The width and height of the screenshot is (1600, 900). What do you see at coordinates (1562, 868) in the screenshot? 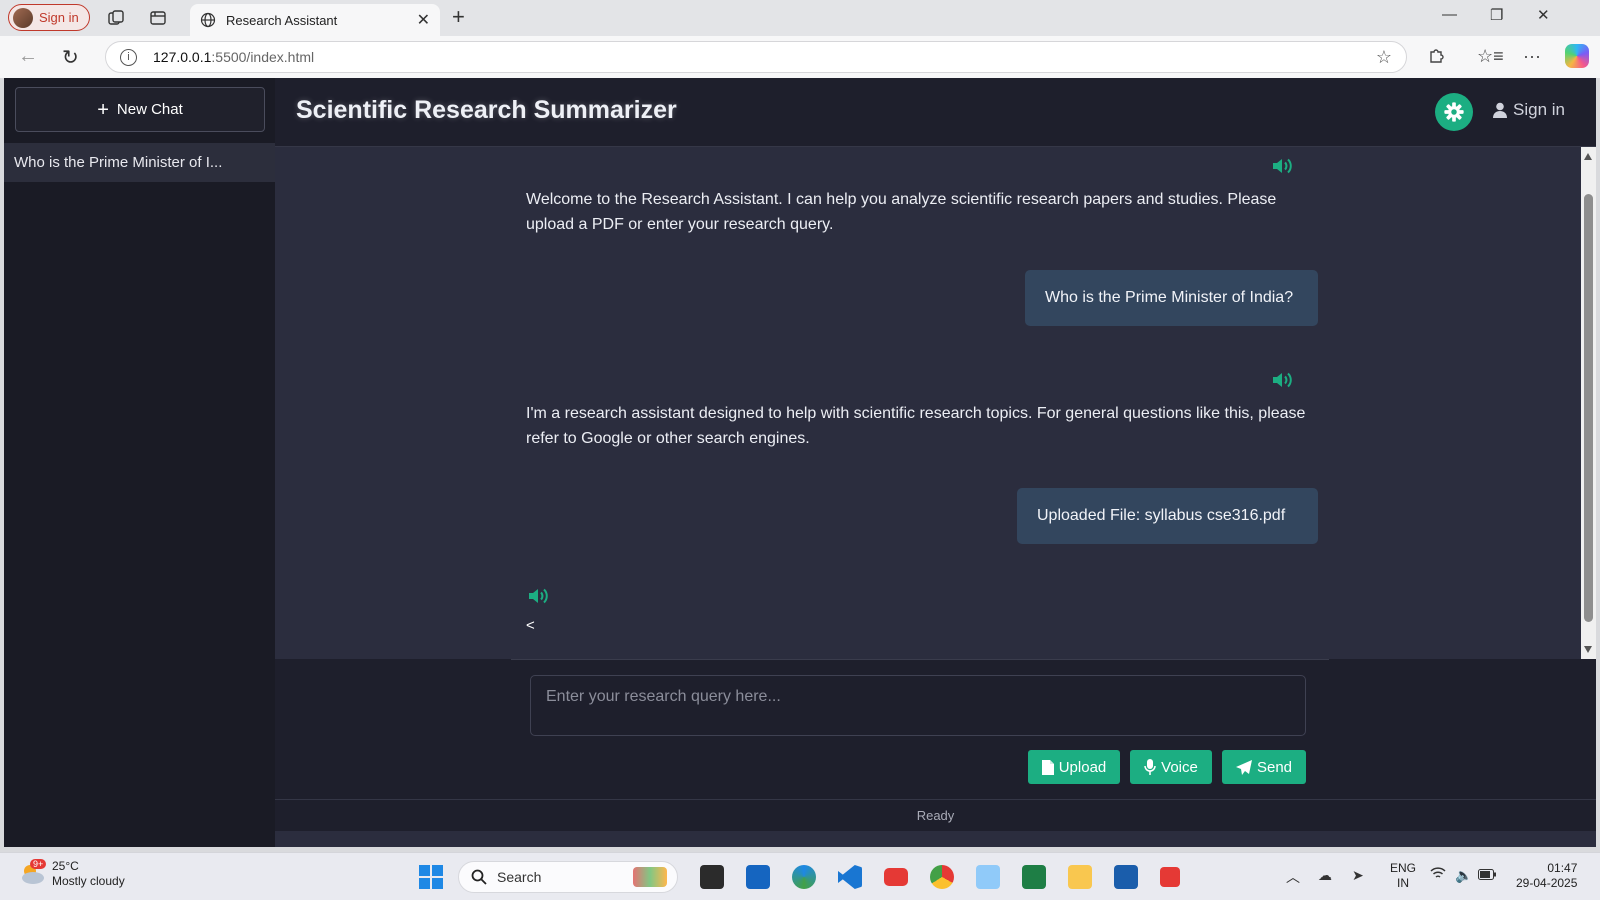
I see `clock-time: 01:47` at bounding box center [1562, 868].